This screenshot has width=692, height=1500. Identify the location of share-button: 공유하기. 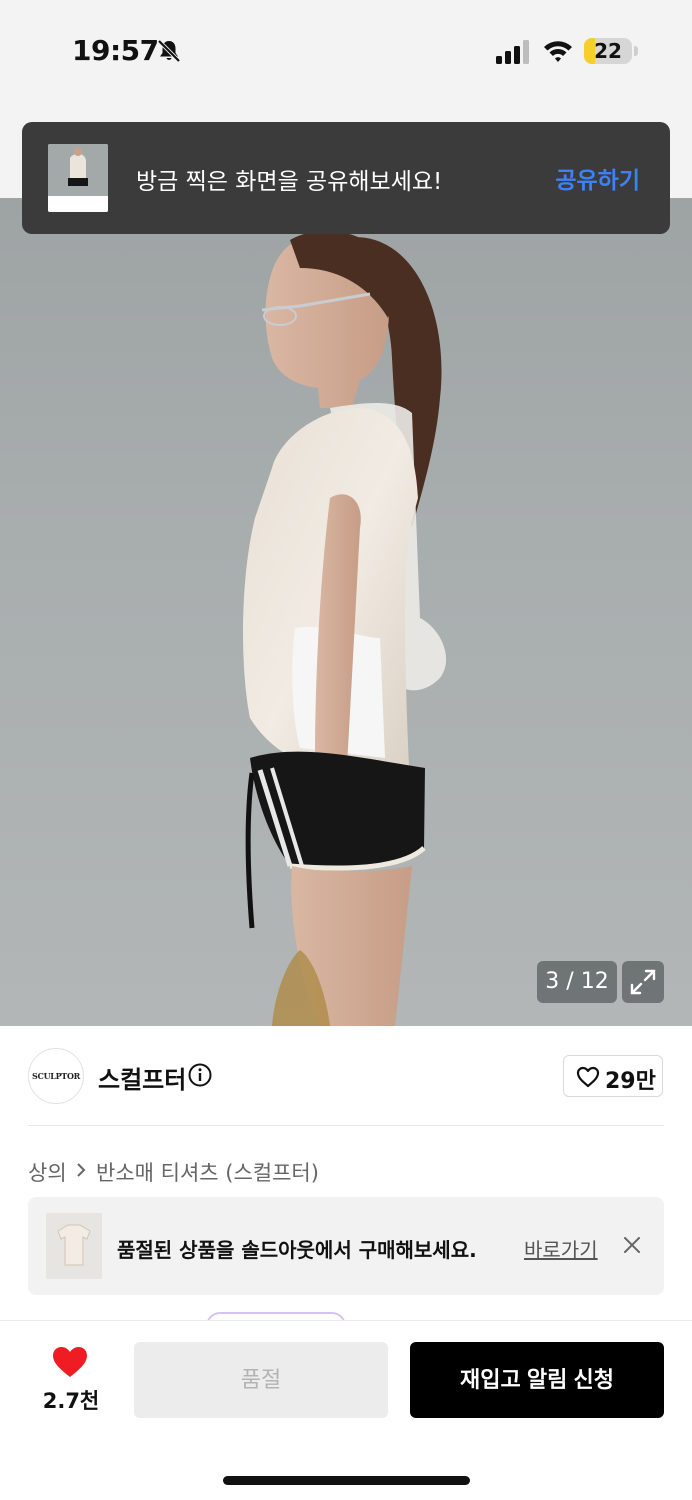
(597, 178).